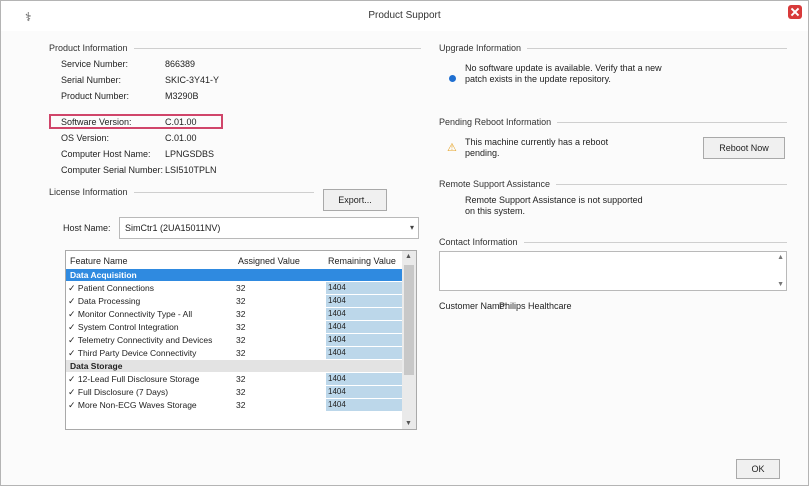 This screenshot has width=809, height=486. What do you see at coordinates (128, 64) in the screenshot?
I see `service-number-row: Service Number: 866389` at bounding box center [128, 64].